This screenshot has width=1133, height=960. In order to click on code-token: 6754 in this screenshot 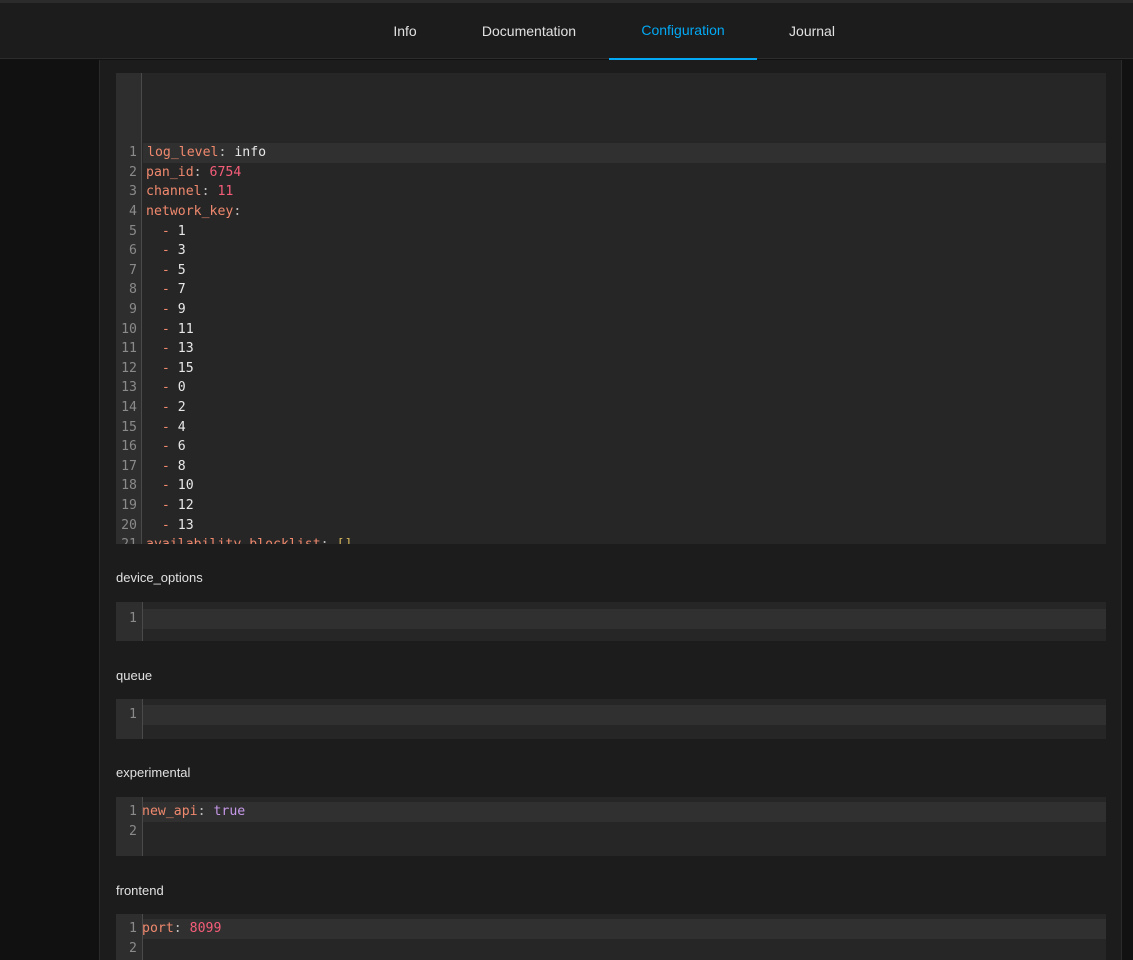, I will do `click(225, 172)`.